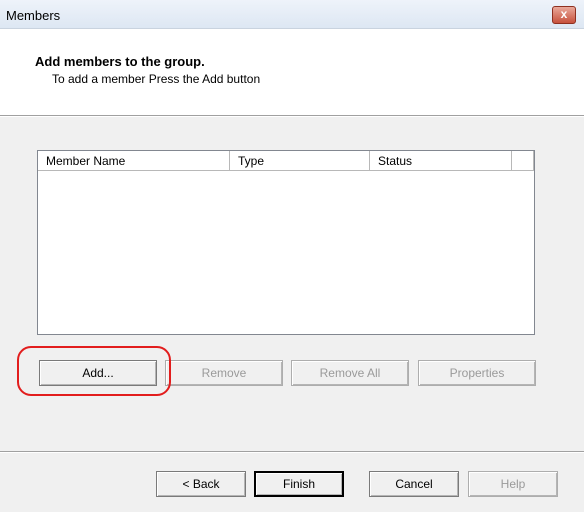 This screenshot has height=512, width=584. I want to click on window-title: Members, so click(33, 15).